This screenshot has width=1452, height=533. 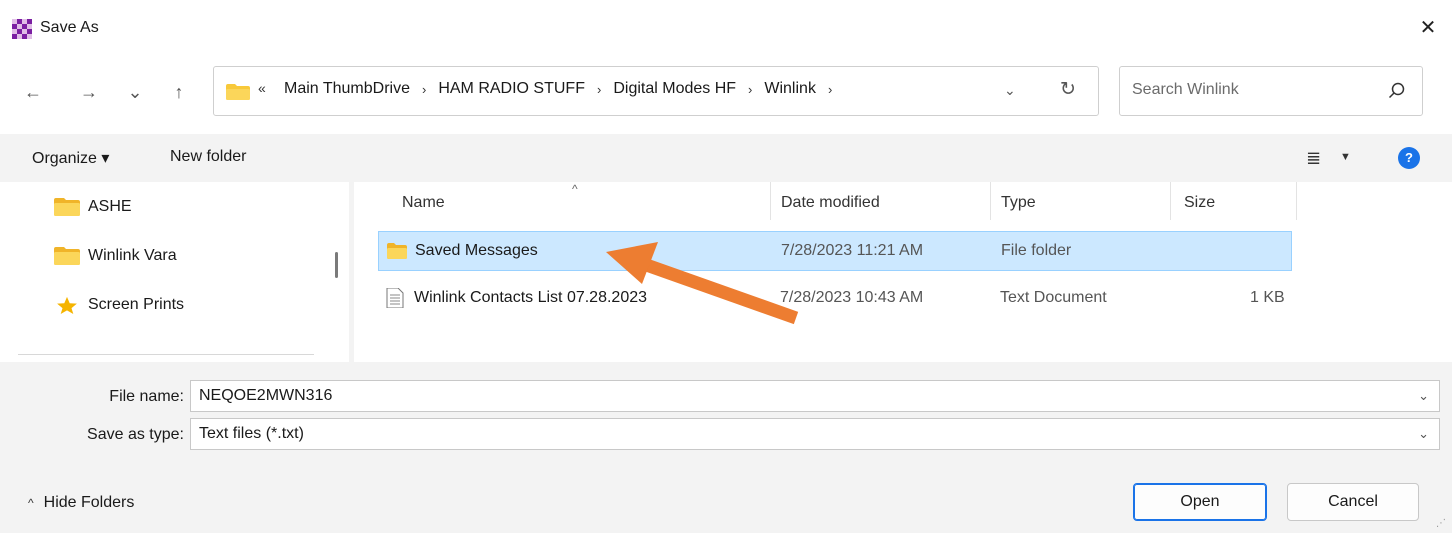 I want to click on organize-button: Organize ▾, so click(x=70, y=158).